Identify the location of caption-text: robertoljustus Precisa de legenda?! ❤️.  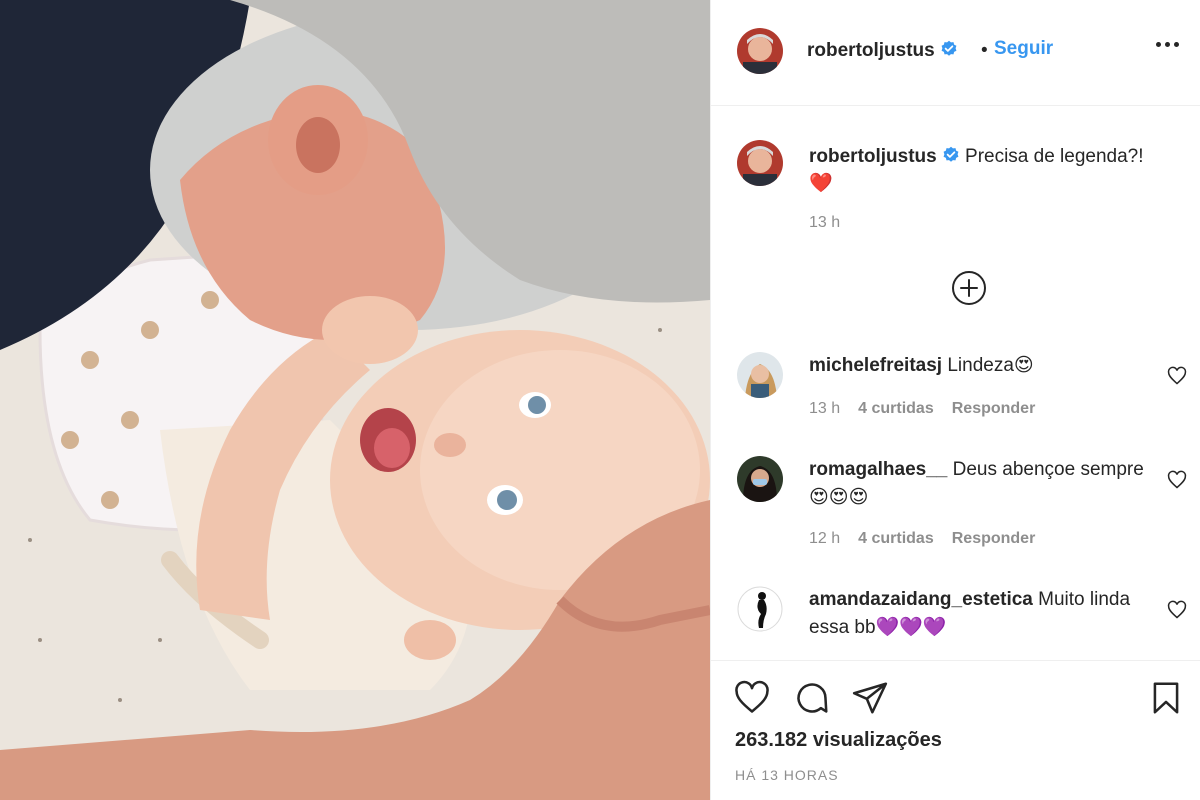
(994, 170).